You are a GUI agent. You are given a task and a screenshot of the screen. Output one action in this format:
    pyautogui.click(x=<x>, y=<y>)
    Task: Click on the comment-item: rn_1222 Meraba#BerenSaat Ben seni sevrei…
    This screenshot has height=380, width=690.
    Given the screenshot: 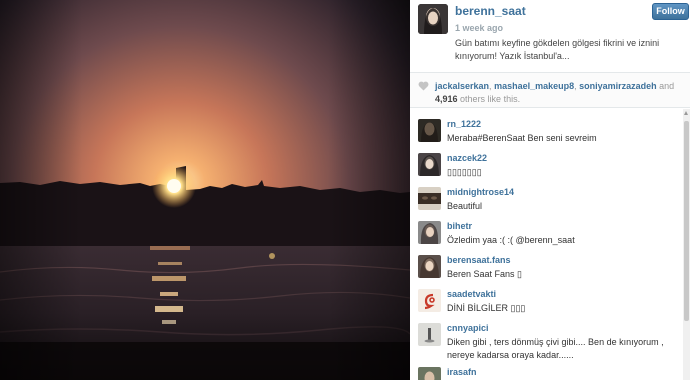 What is the action you would take?
    pyautogui.click(x=546, y=126)
    